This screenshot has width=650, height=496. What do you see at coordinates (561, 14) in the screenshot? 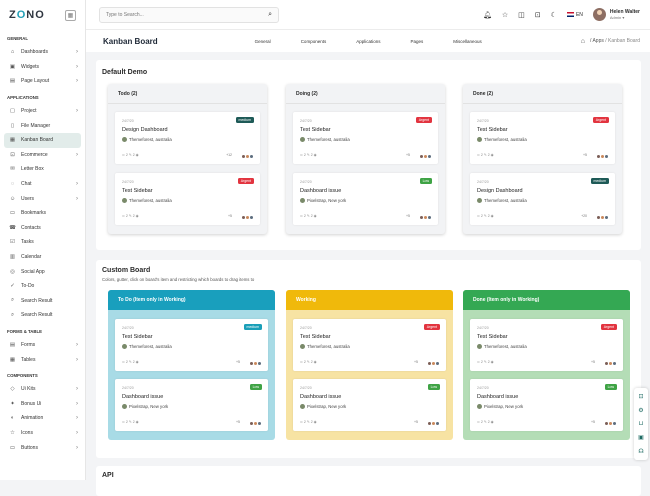
I see `top-icons: 🔔︎ ☆ ◫ ⊡ ☾ EN Helen Walter Admin ▾` at bounding box center [561, 14].